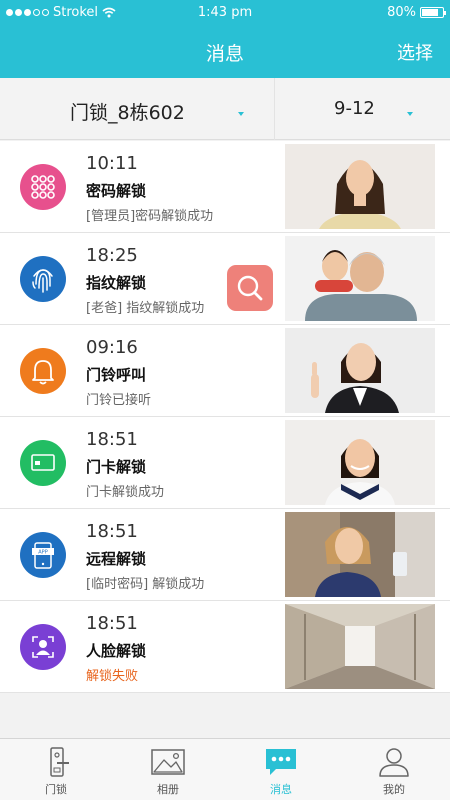 Image resolution: width=450 pixels, height=800 pixels. Describe the element at coordinates (394, 789) in the screenshot. I see `tab-label: 我的` at that location.